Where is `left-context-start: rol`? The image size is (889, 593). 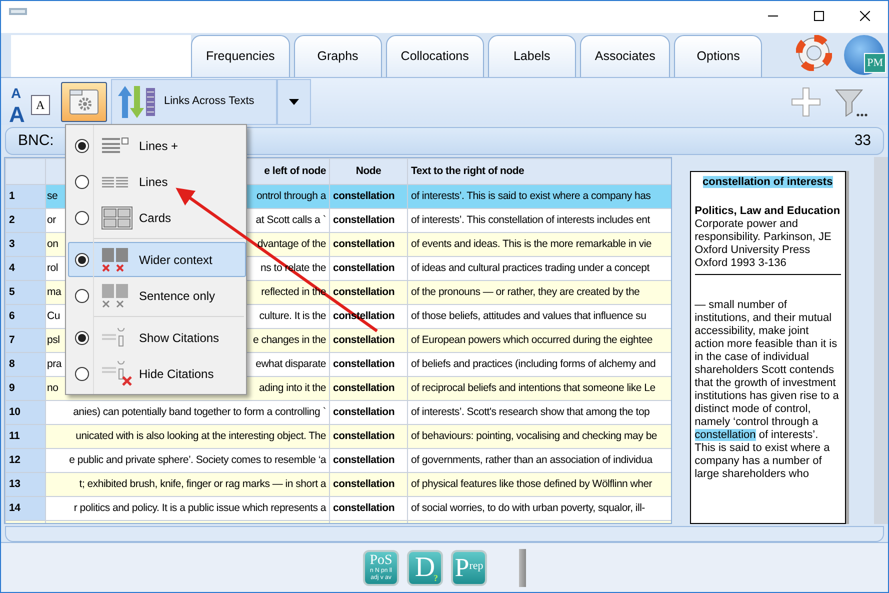 left-context-start: rol is located at coordinates (52, 268).